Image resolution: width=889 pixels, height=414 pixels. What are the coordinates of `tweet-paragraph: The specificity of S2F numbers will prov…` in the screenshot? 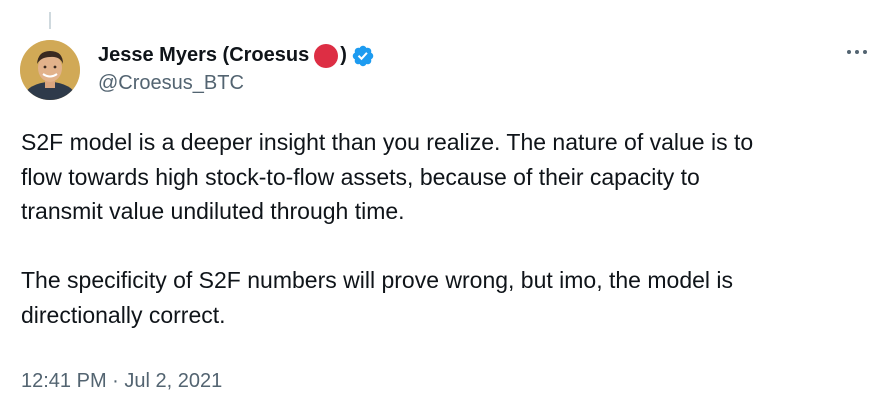 It's located at (377, 297).